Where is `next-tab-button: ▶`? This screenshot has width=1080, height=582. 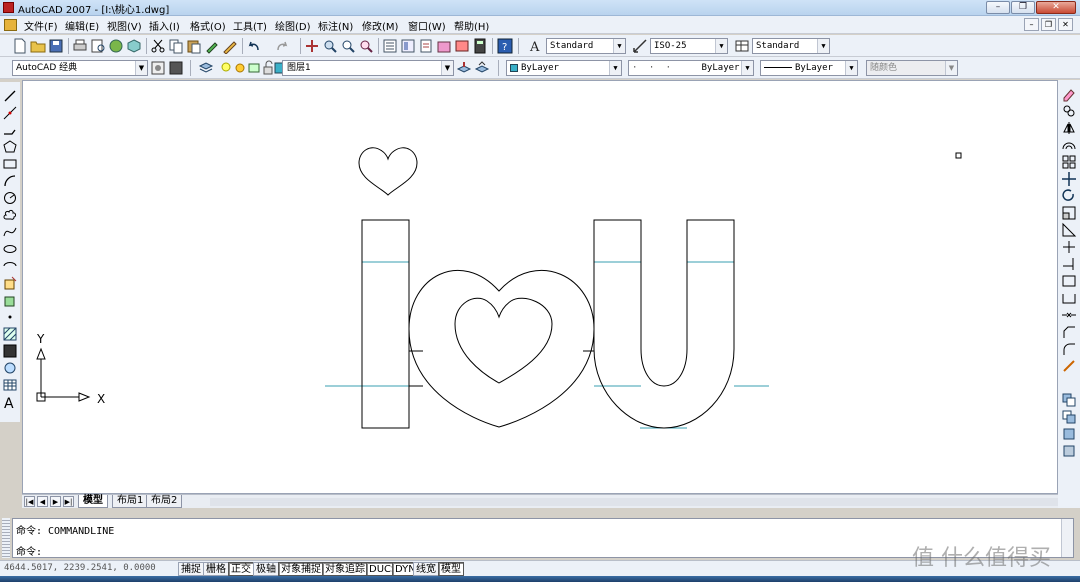
next-tab-button: ▶ is located at coordinates (55, 501).